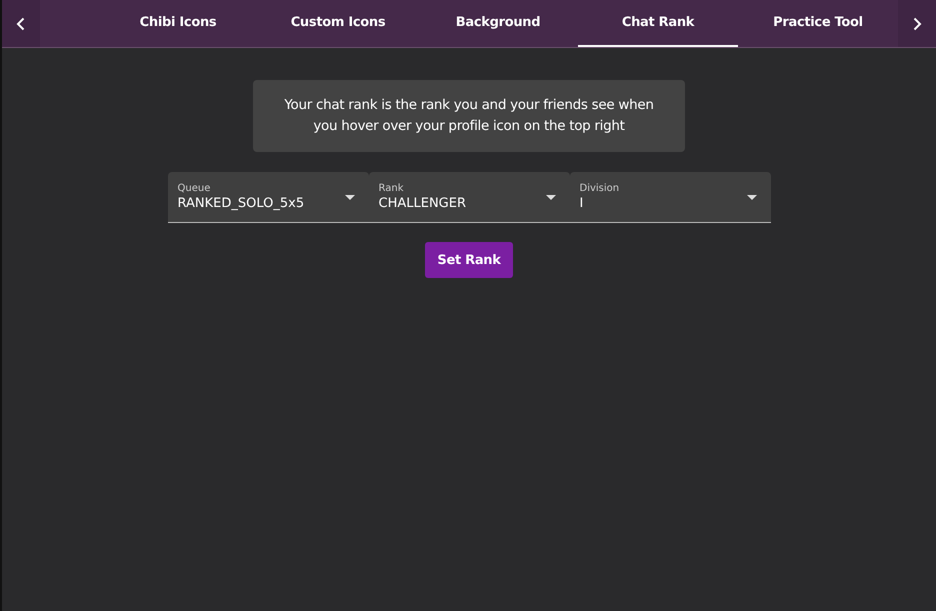  I want to click on tab: Chibi Icons, so click(178, 23).